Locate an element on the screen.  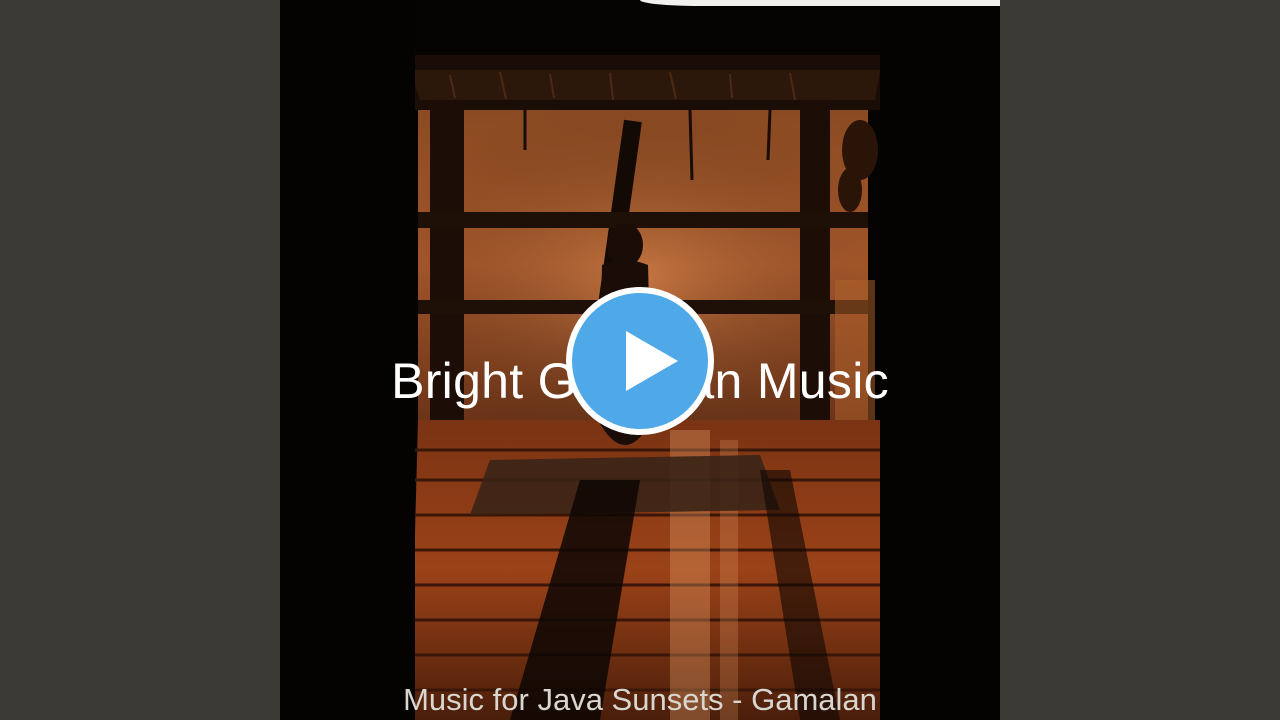
play-button-circle is located at coordinates (640, 361).